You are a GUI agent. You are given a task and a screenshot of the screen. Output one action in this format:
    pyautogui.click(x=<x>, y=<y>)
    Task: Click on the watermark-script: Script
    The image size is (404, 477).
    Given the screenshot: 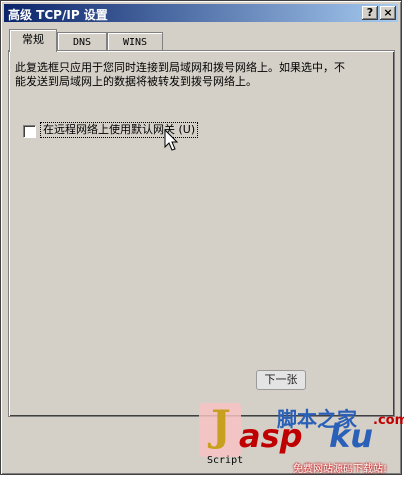 What is the action you would take?
    pyautogui.click(x=225, y=460)
    